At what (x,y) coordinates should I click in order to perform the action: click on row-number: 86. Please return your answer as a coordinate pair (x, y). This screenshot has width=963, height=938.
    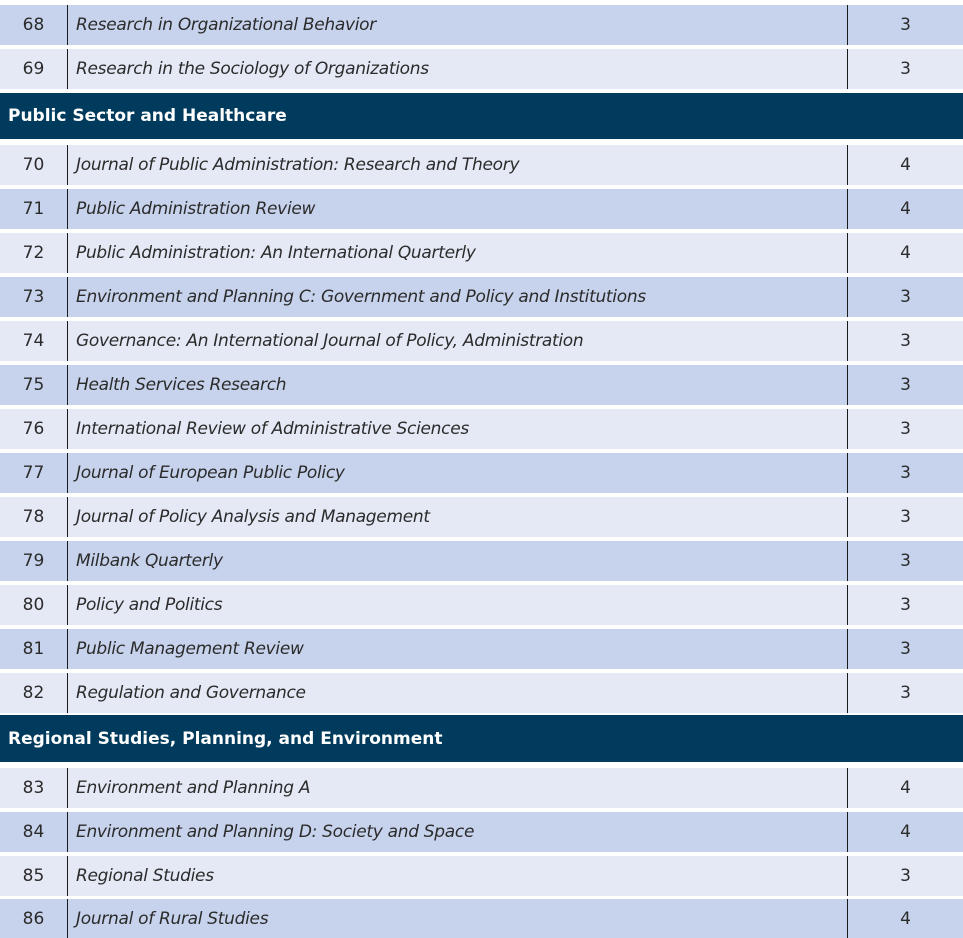
    Looking at the image, I should click on (34, 918).